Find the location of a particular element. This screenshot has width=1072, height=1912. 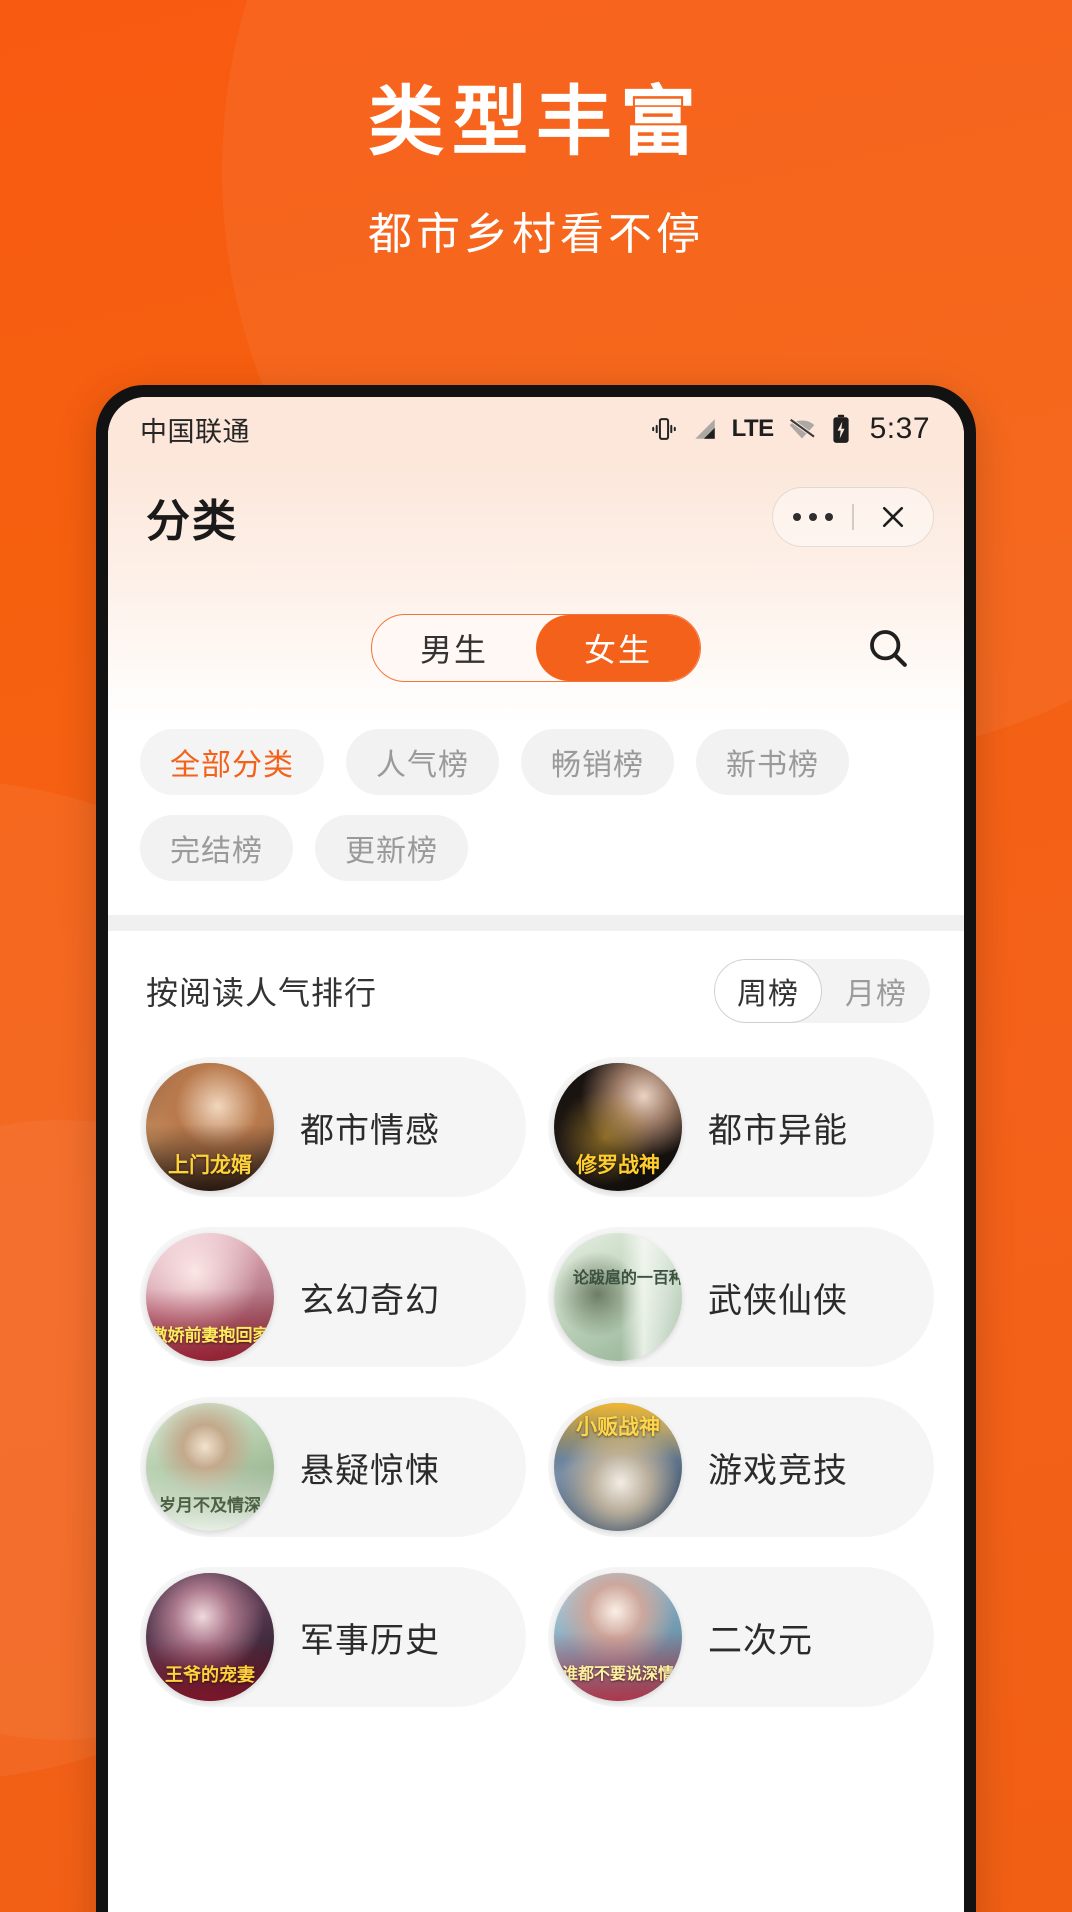

cover-title: 论跋扈的一百种方法 is located at coordinates (627, 1279).